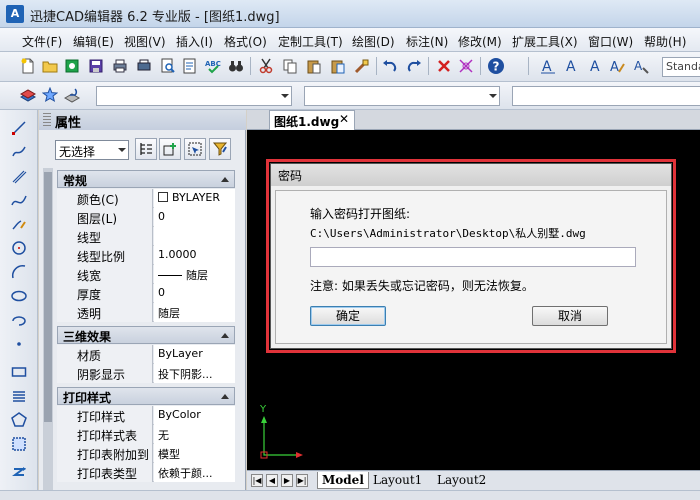  I want to click on prop-value: 1.0000, so click(194, 255).